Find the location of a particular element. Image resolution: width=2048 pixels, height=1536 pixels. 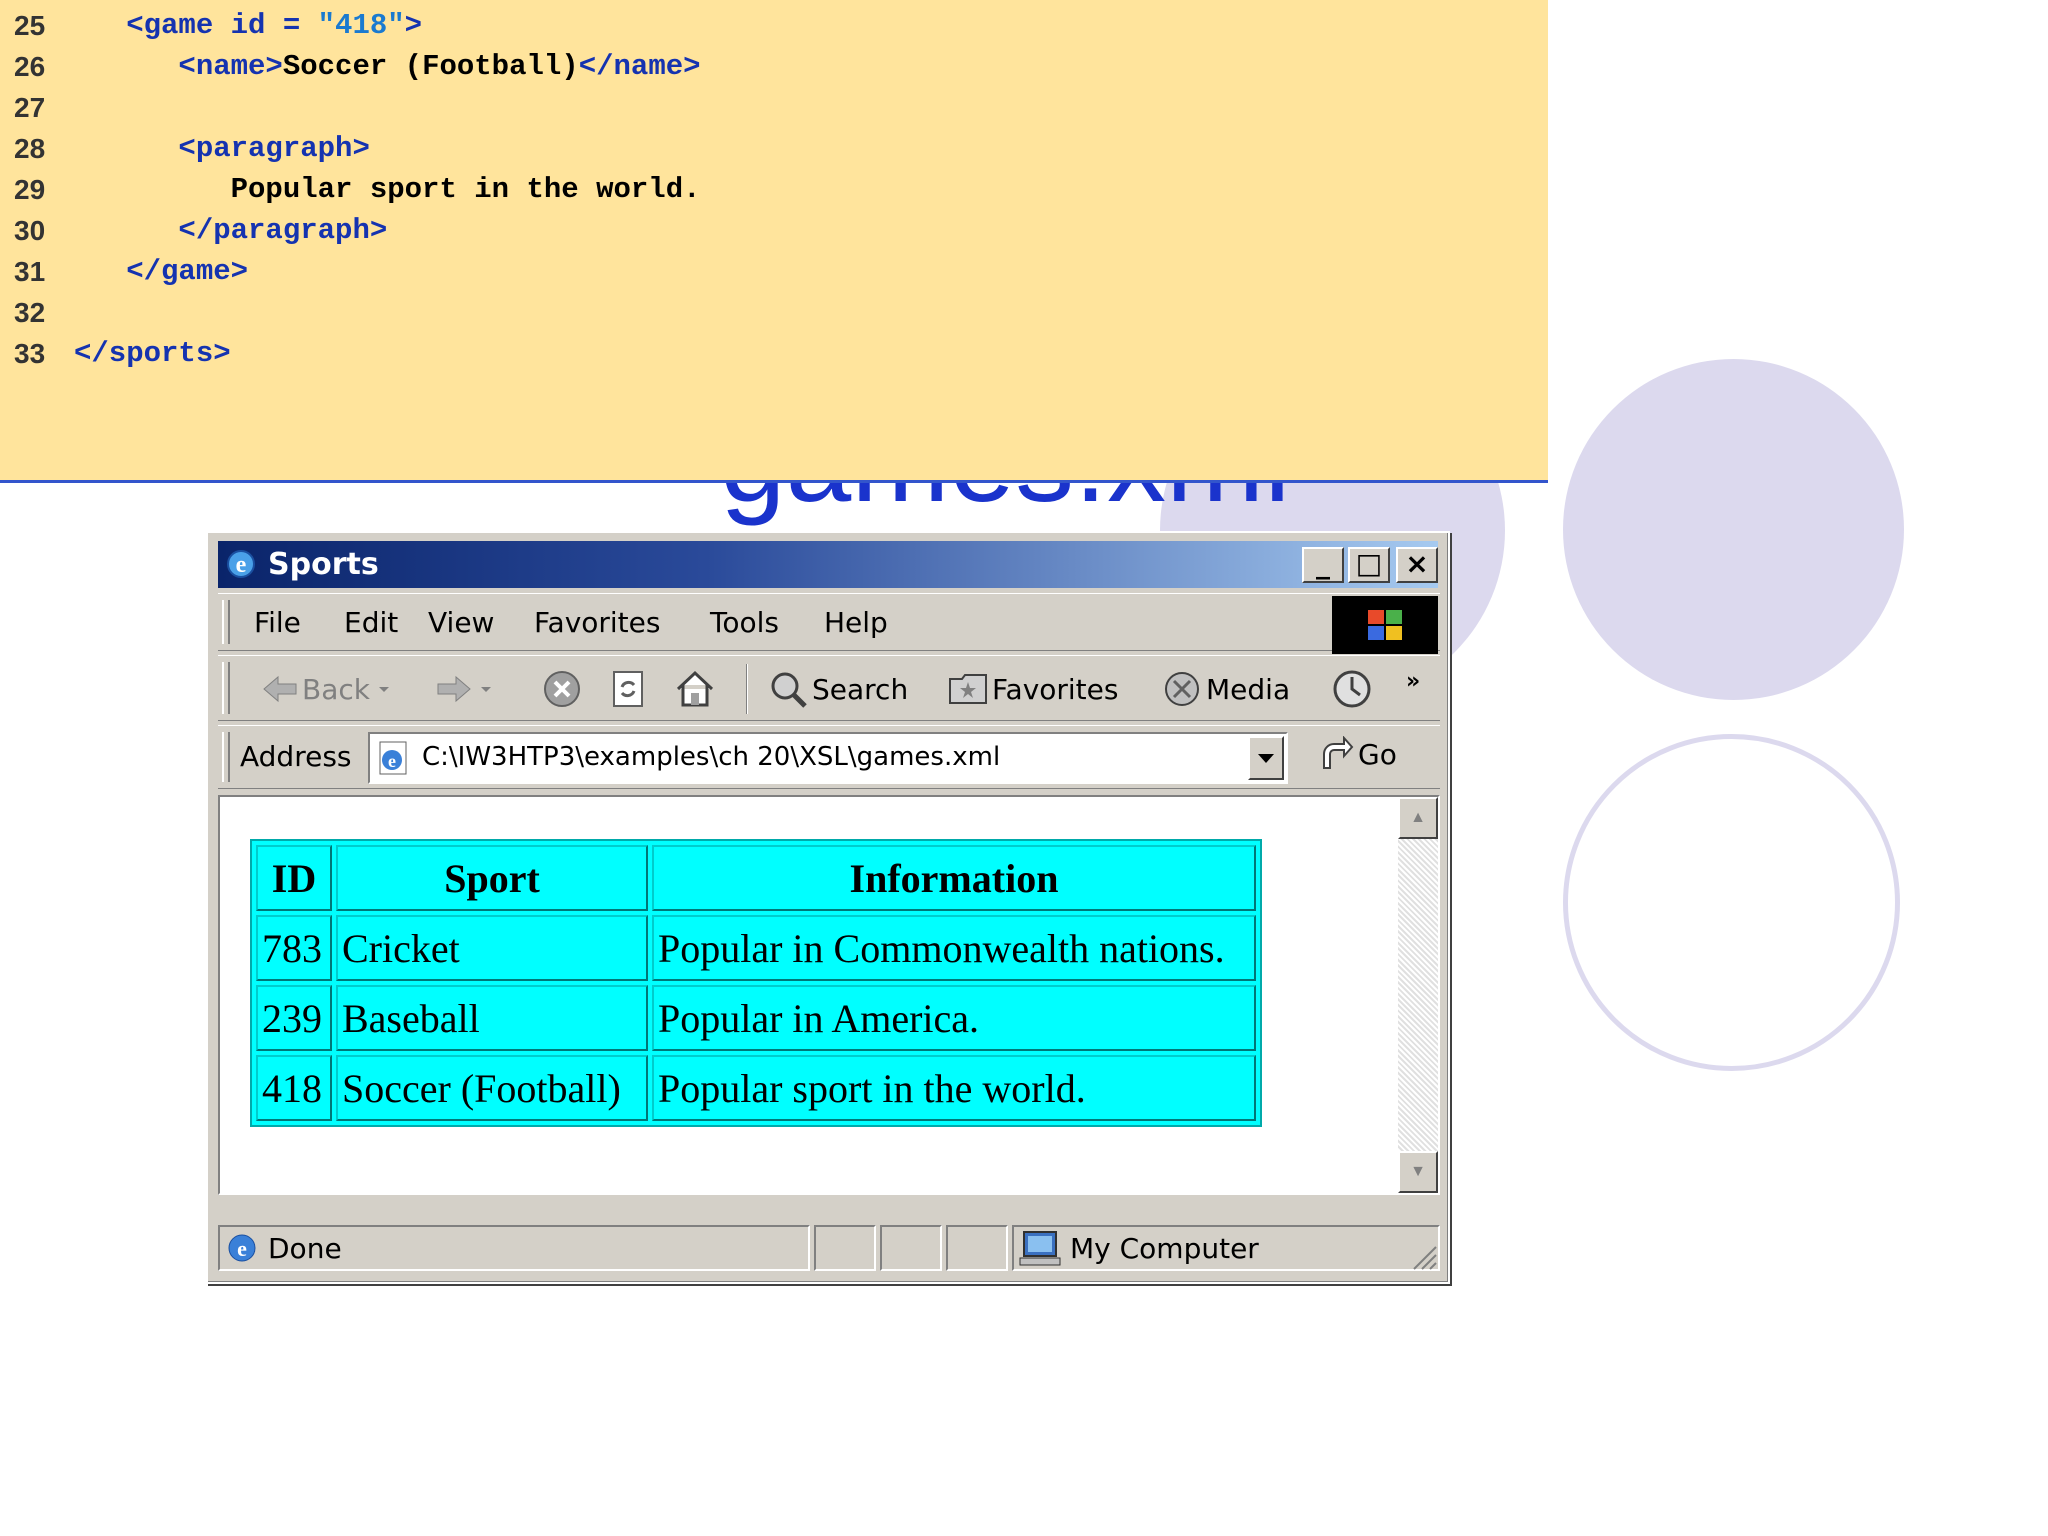

forward-button is located at coordinates (466, 689).